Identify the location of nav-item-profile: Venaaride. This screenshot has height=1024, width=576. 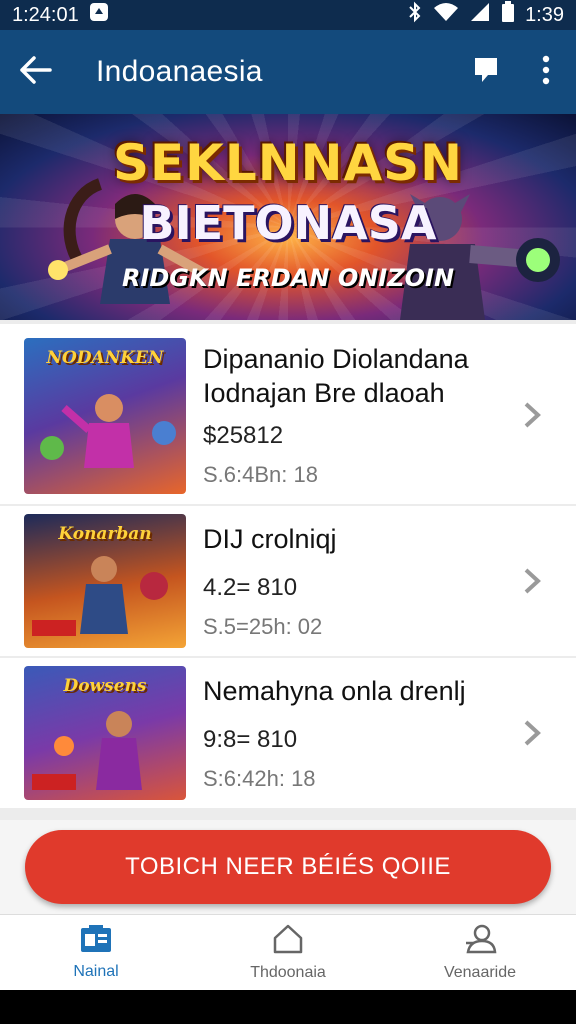
(480, 952).